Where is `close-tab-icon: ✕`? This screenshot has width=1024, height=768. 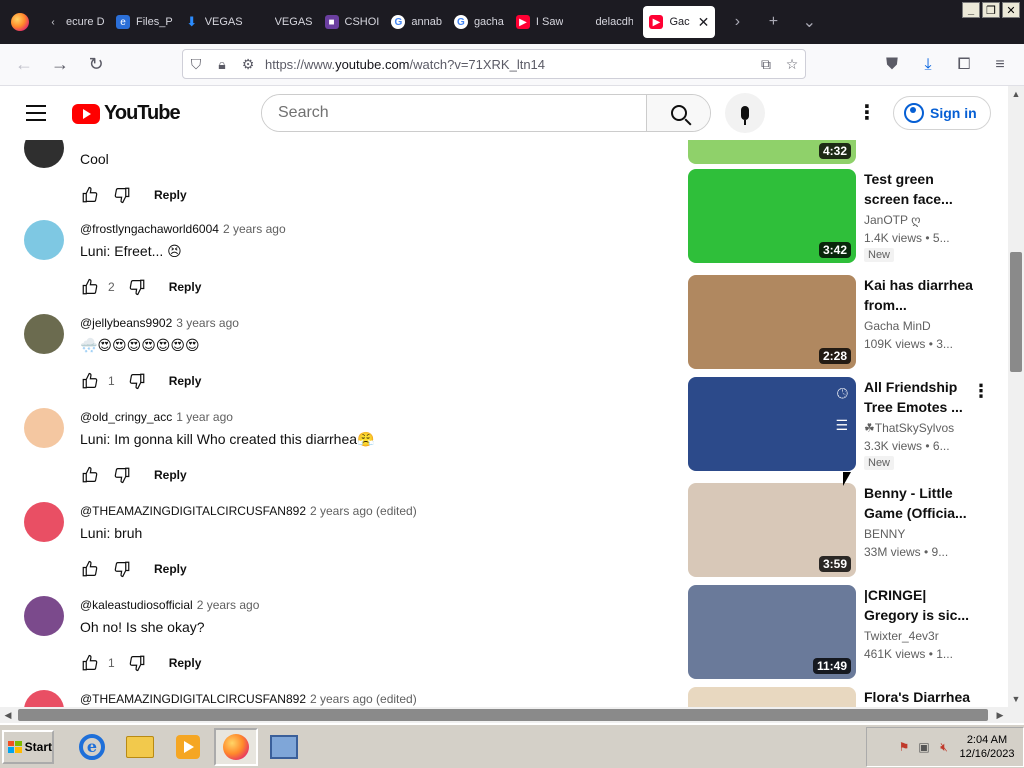 close-tab-icon: ✕ is located at coordinates (704, 22).